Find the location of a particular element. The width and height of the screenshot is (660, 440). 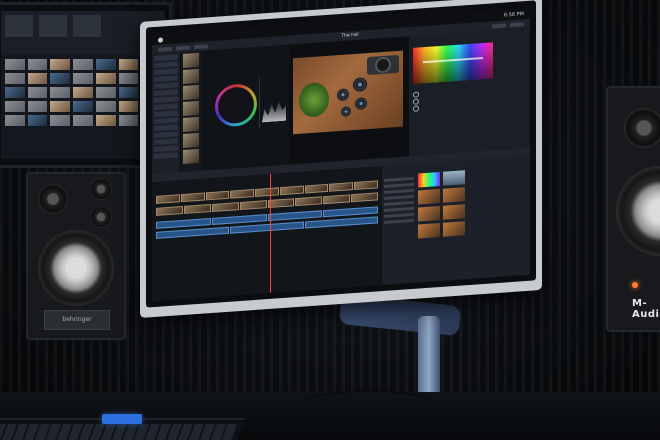

apple-icon is located at coordinates (160, 39).